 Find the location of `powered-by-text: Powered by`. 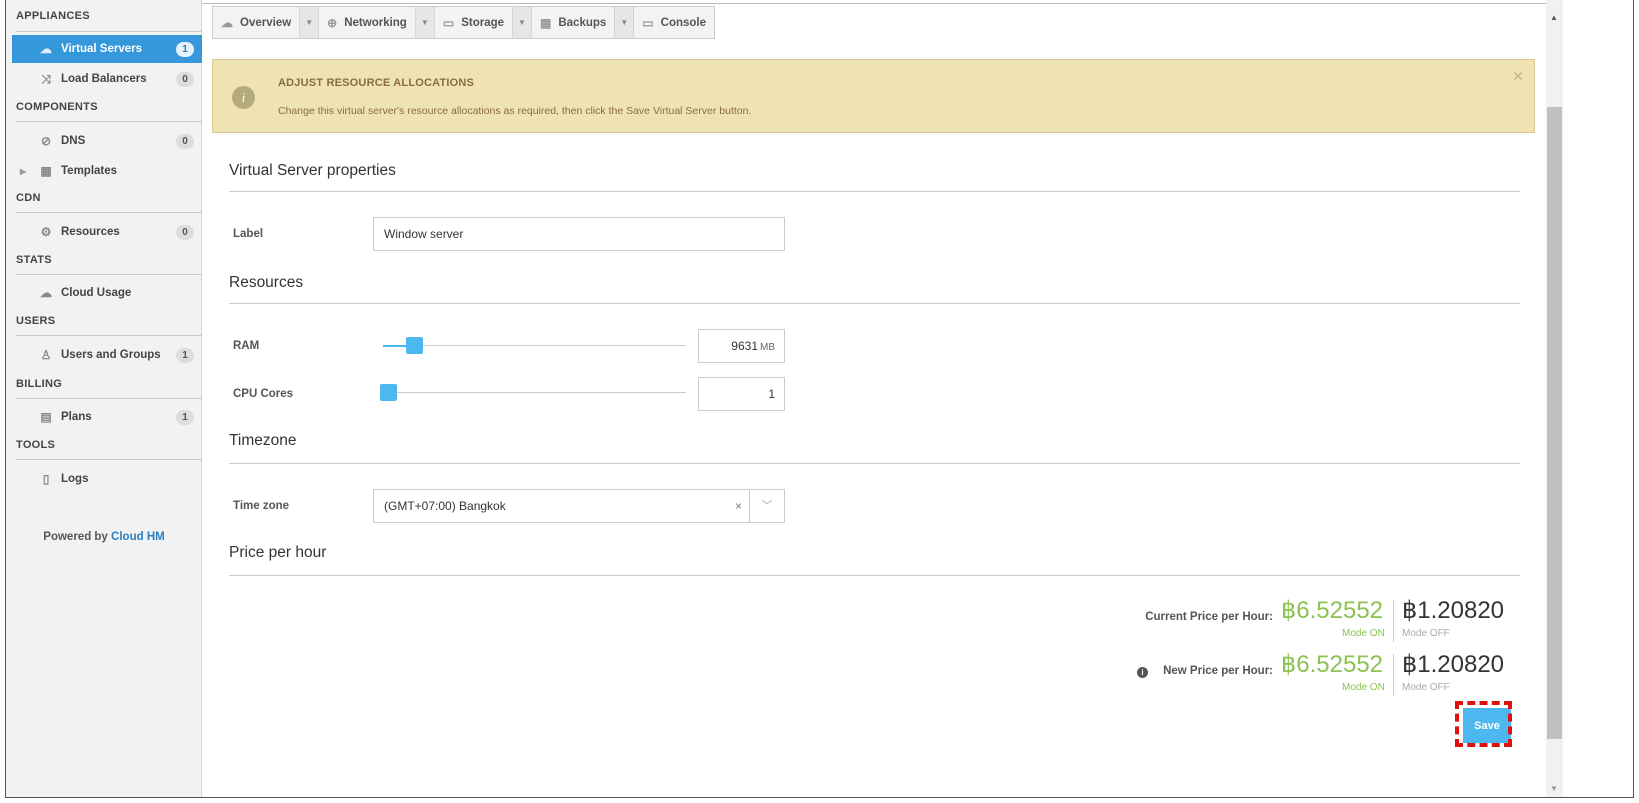

powered-by-text: Powered by is located at coordinates (75, 537).